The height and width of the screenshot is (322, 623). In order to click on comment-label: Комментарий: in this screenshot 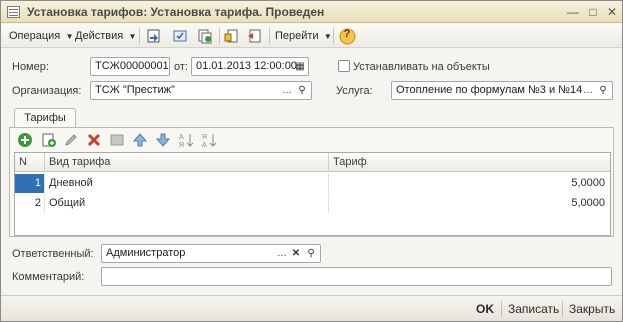, I will do `click(48, 277)`.